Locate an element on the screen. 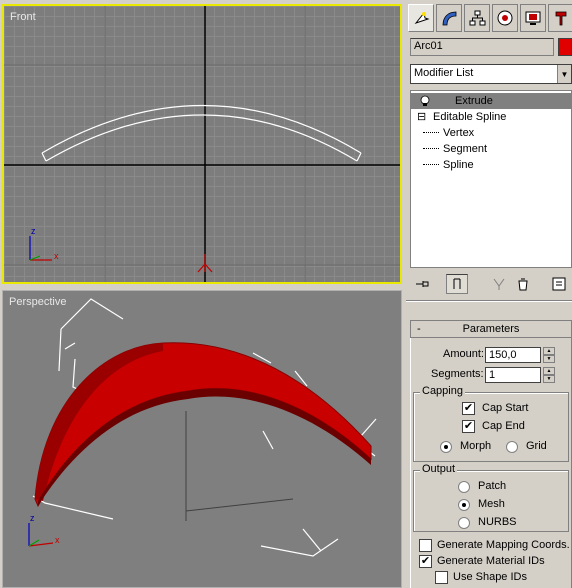  stack-item-editable-spline: ⊟ Editable Spline is located at coordinates (491, 117).